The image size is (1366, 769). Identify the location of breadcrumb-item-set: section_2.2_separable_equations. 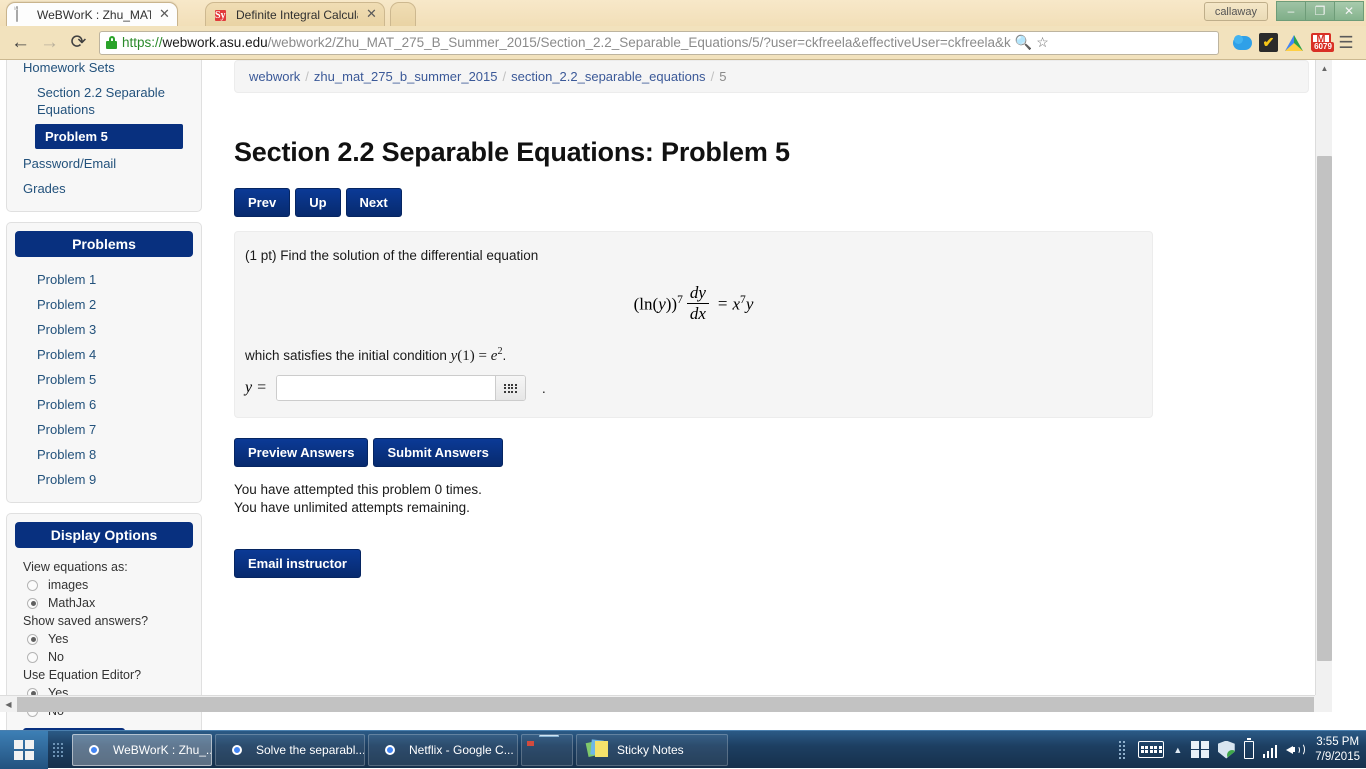
(608, 76).